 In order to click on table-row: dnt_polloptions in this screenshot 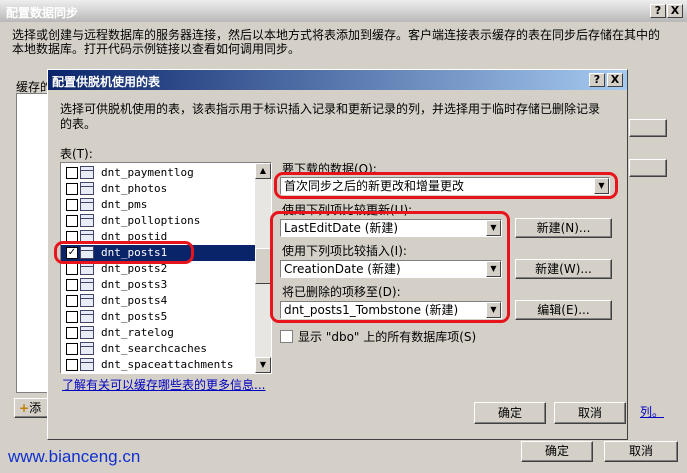, I will do `click(159, 221)`.